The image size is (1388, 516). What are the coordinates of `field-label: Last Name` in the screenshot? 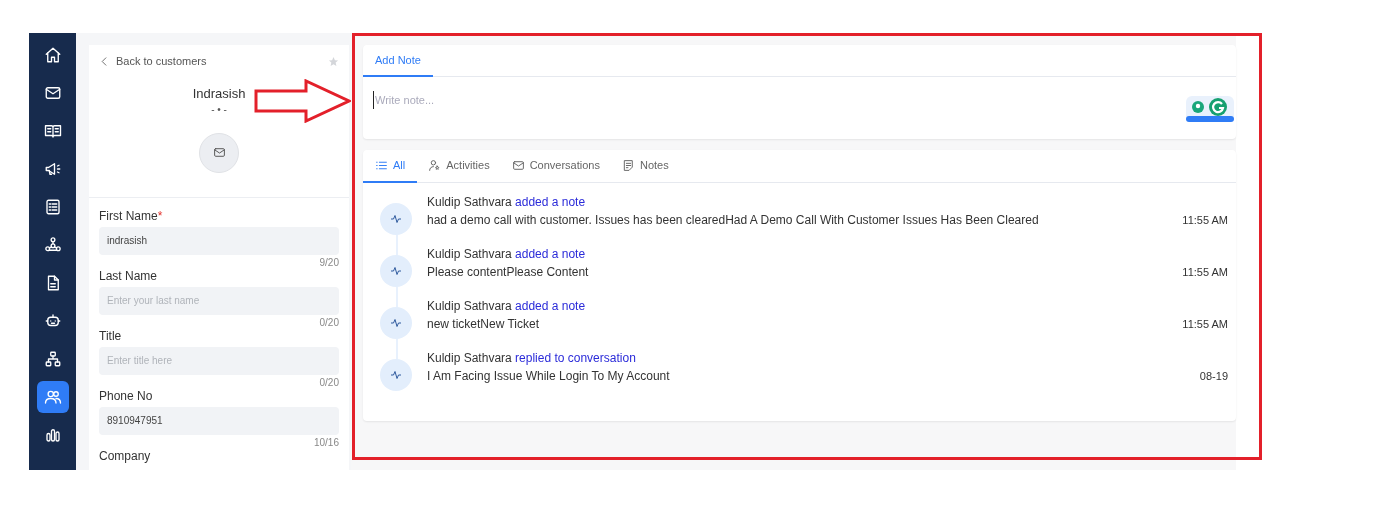 It's located at (128, 276).